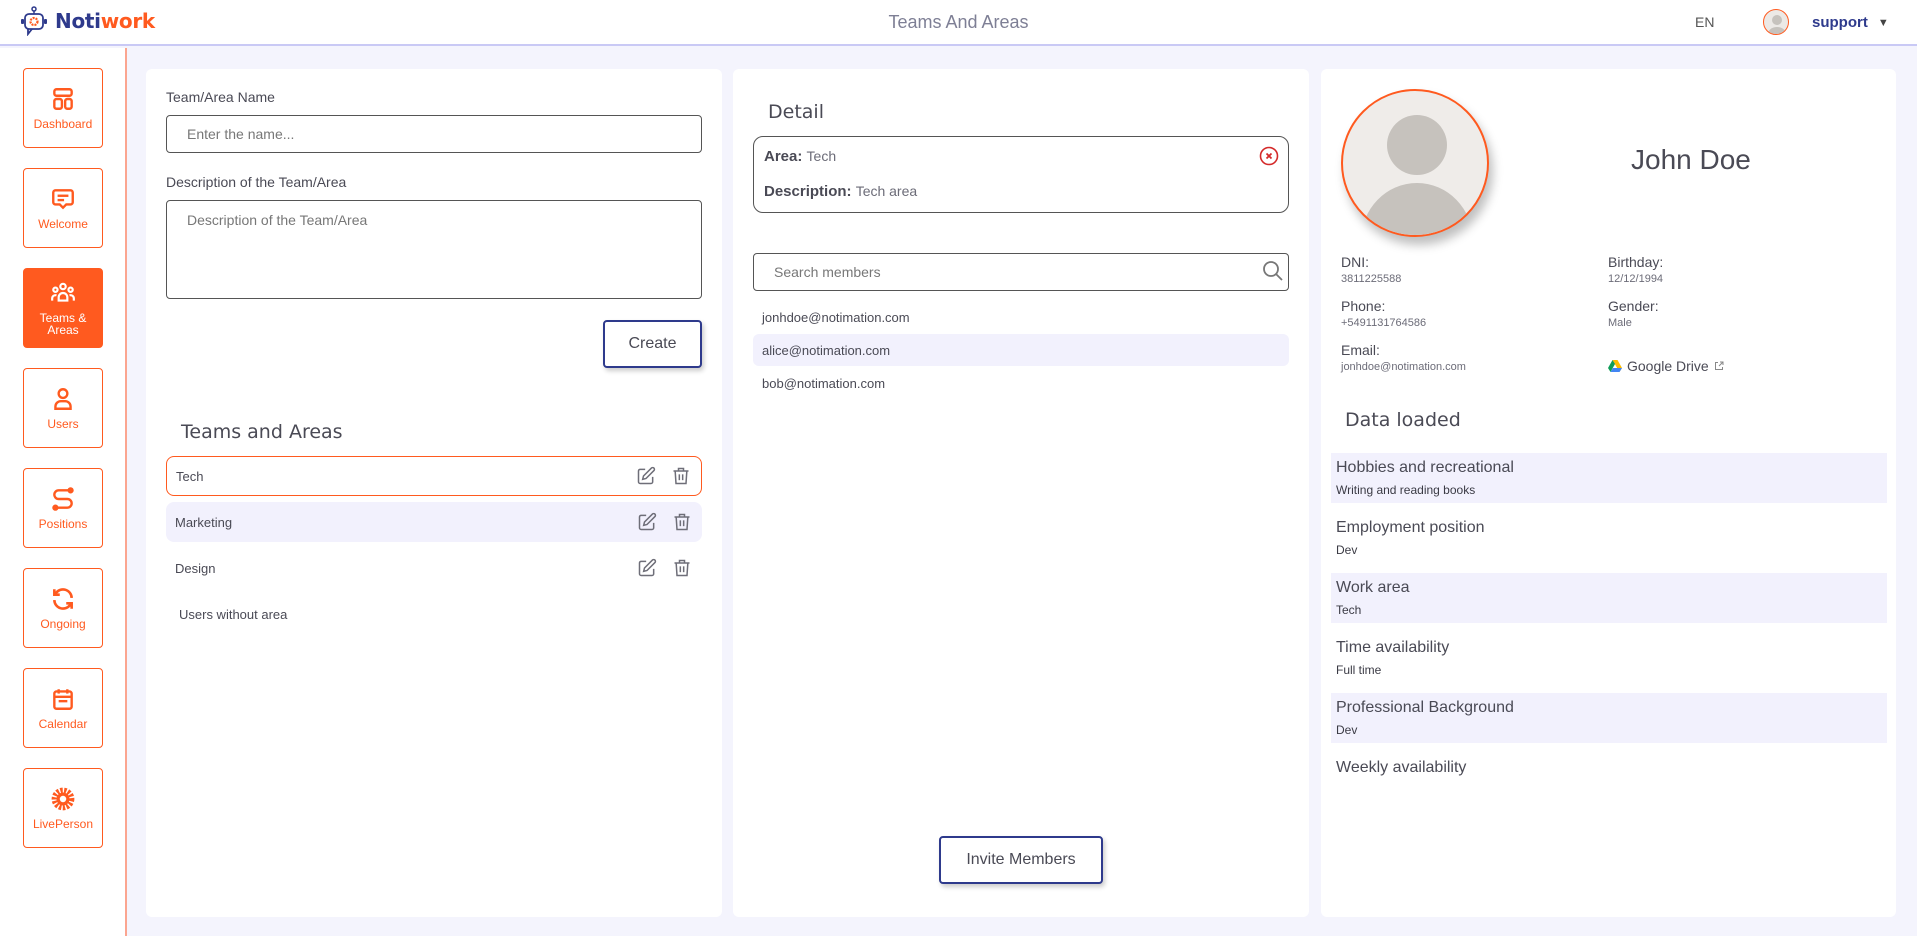  I want to click on sidebar-item-calendar: Calendar, so click(63, 708).